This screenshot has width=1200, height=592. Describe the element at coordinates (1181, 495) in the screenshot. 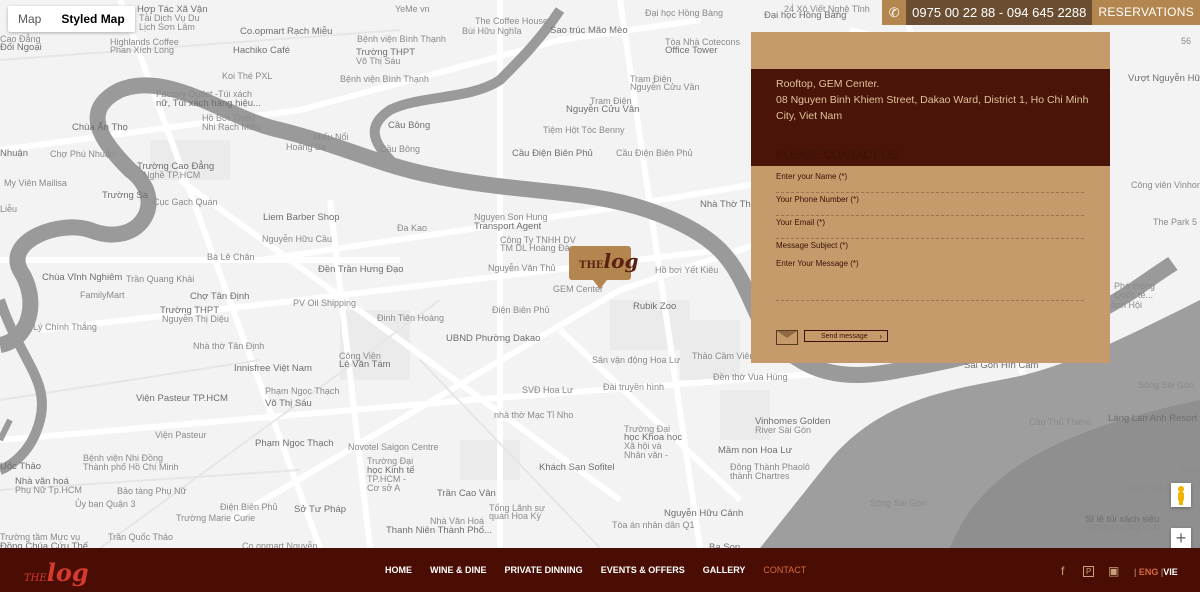

I see `pegman-icon` at that location.